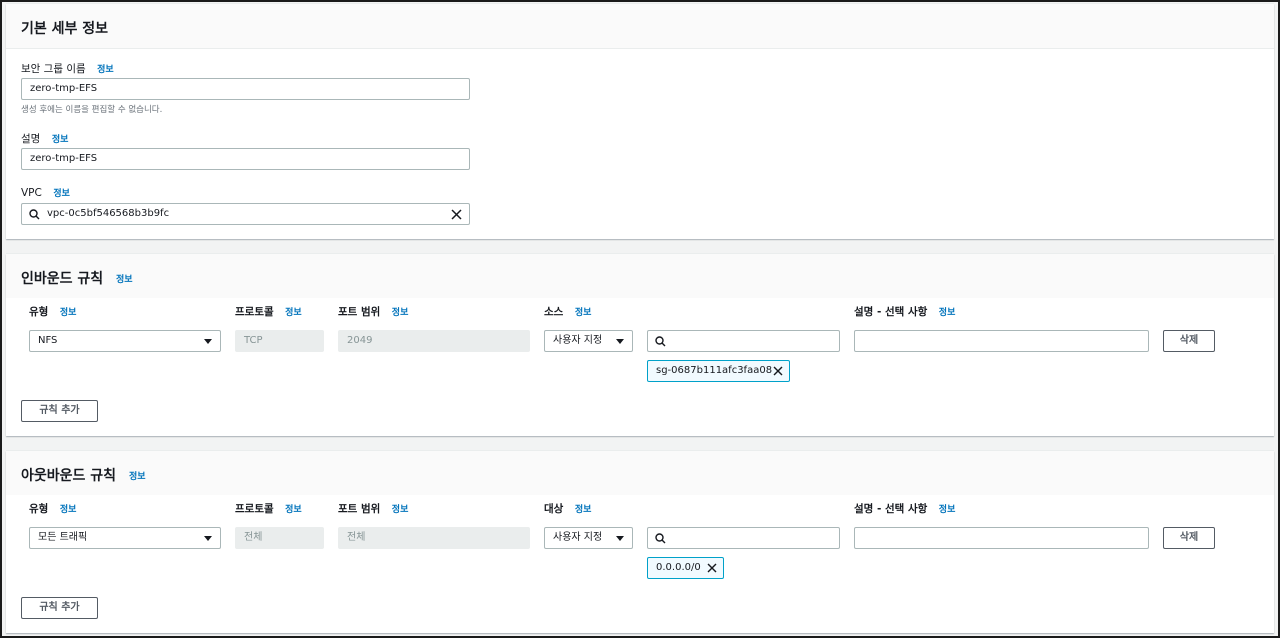 The height and width of the screenshot is (638, 1280). Describe the element at coordinates (69, 476) in the screenshot. I see `outbound-title: 아웃바운드 규칙` at that location.